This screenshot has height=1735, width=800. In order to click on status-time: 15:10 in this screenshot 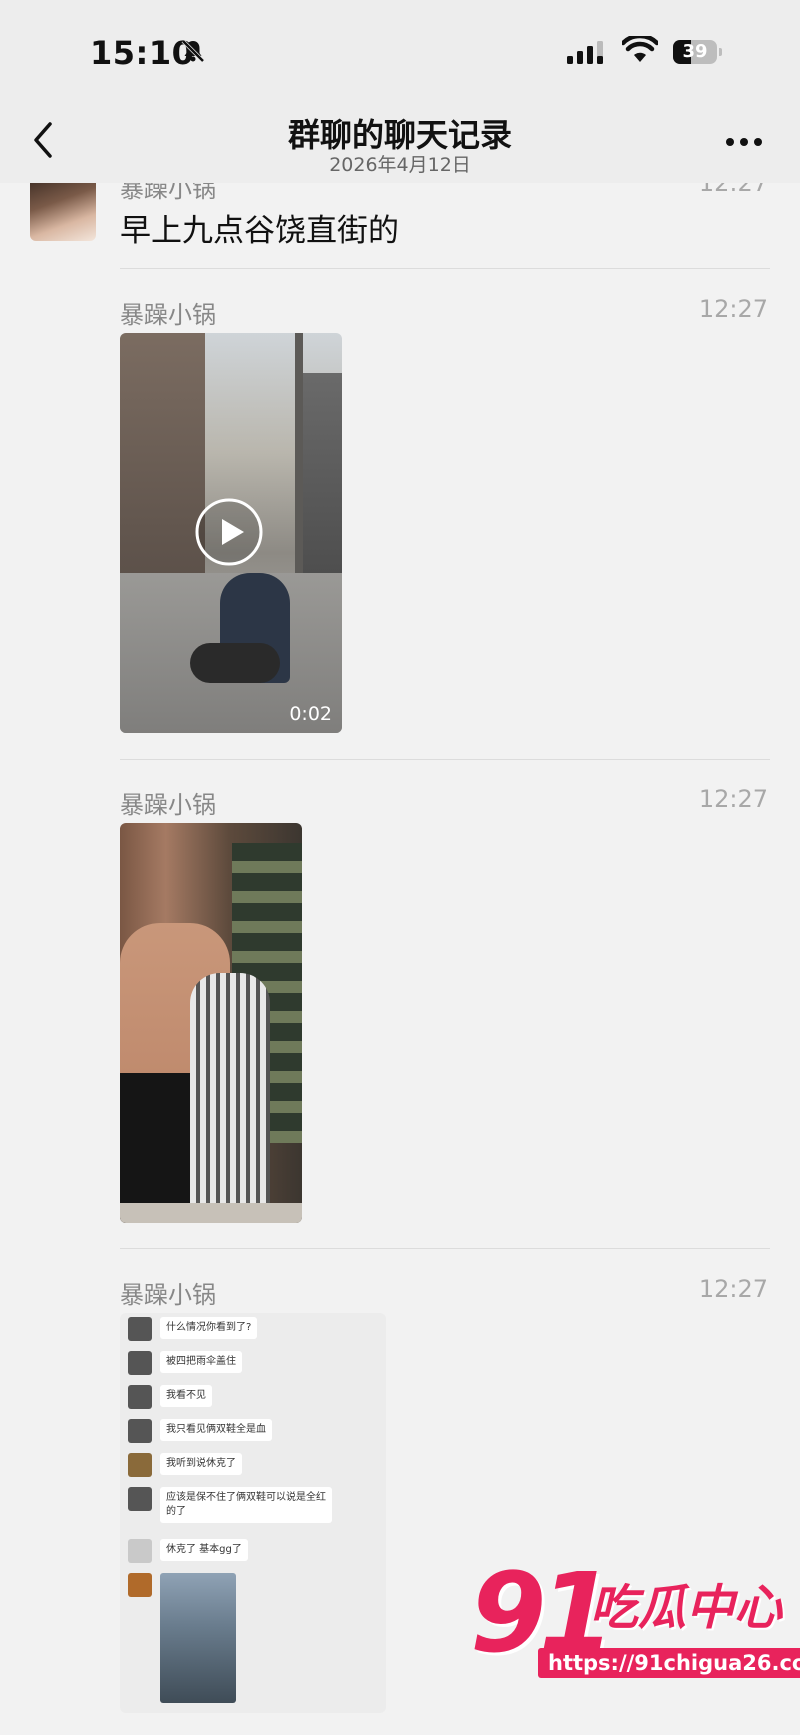, I will do `click(142, 53)`.